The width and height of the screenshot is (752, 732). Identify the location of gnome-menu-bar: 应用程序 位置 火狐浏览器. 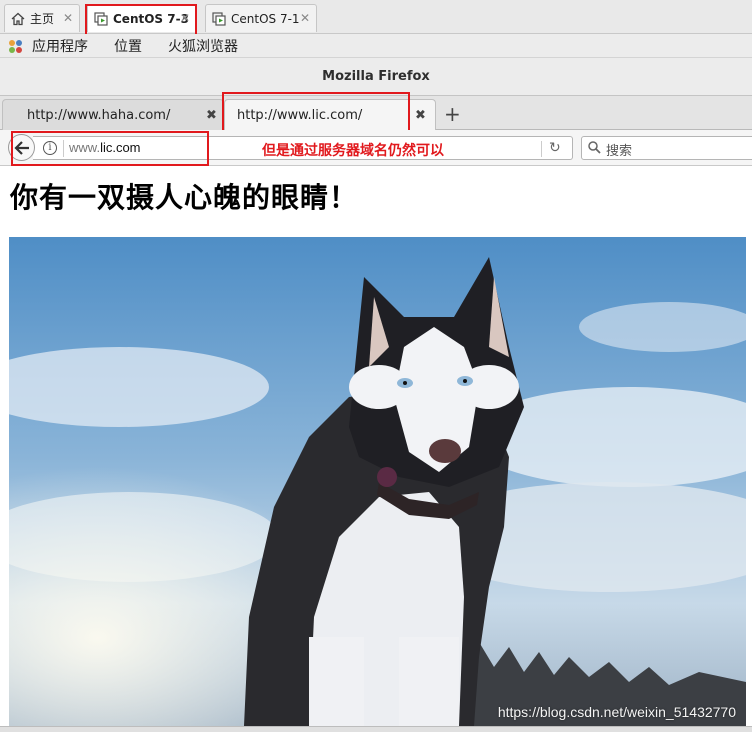
(376, 46).